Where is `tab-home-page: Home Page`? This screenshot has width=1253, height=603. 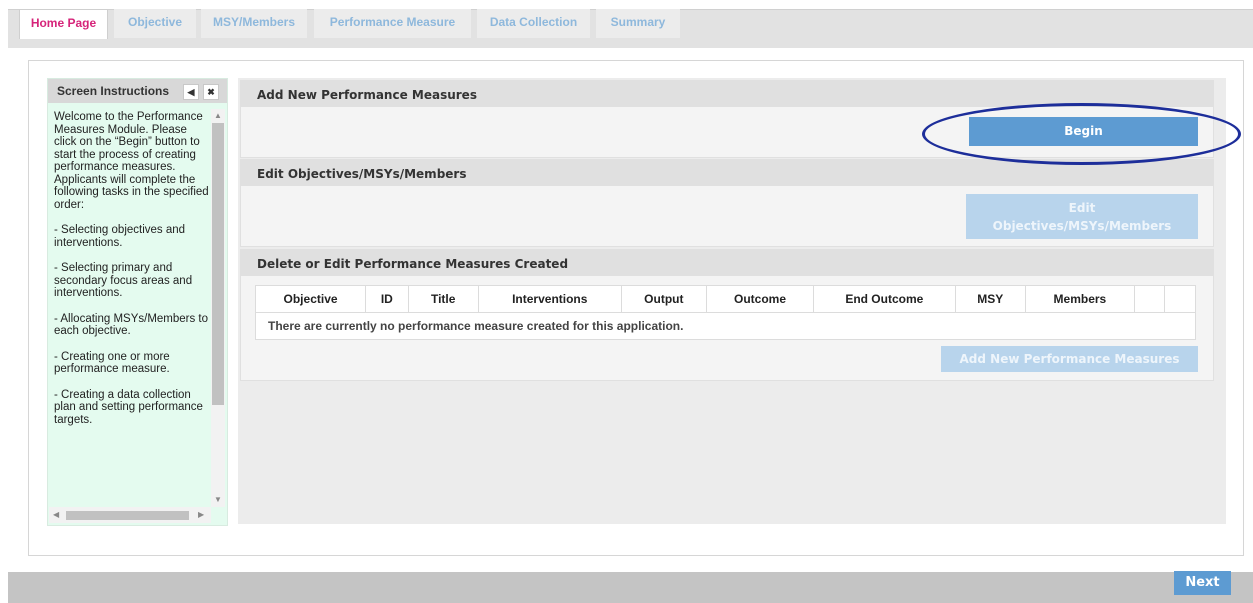 tab-home-page: Home Page is located at coordinates (63, 24).